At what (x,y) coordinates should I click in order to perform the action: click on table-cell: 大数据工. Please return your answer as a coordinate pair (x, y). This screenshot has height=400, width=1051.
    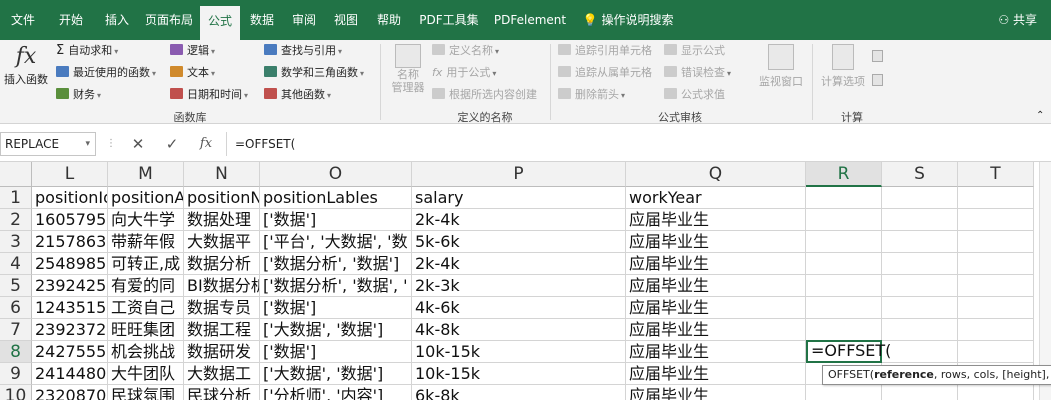
    Looking at the image, I should click on (222, 374).